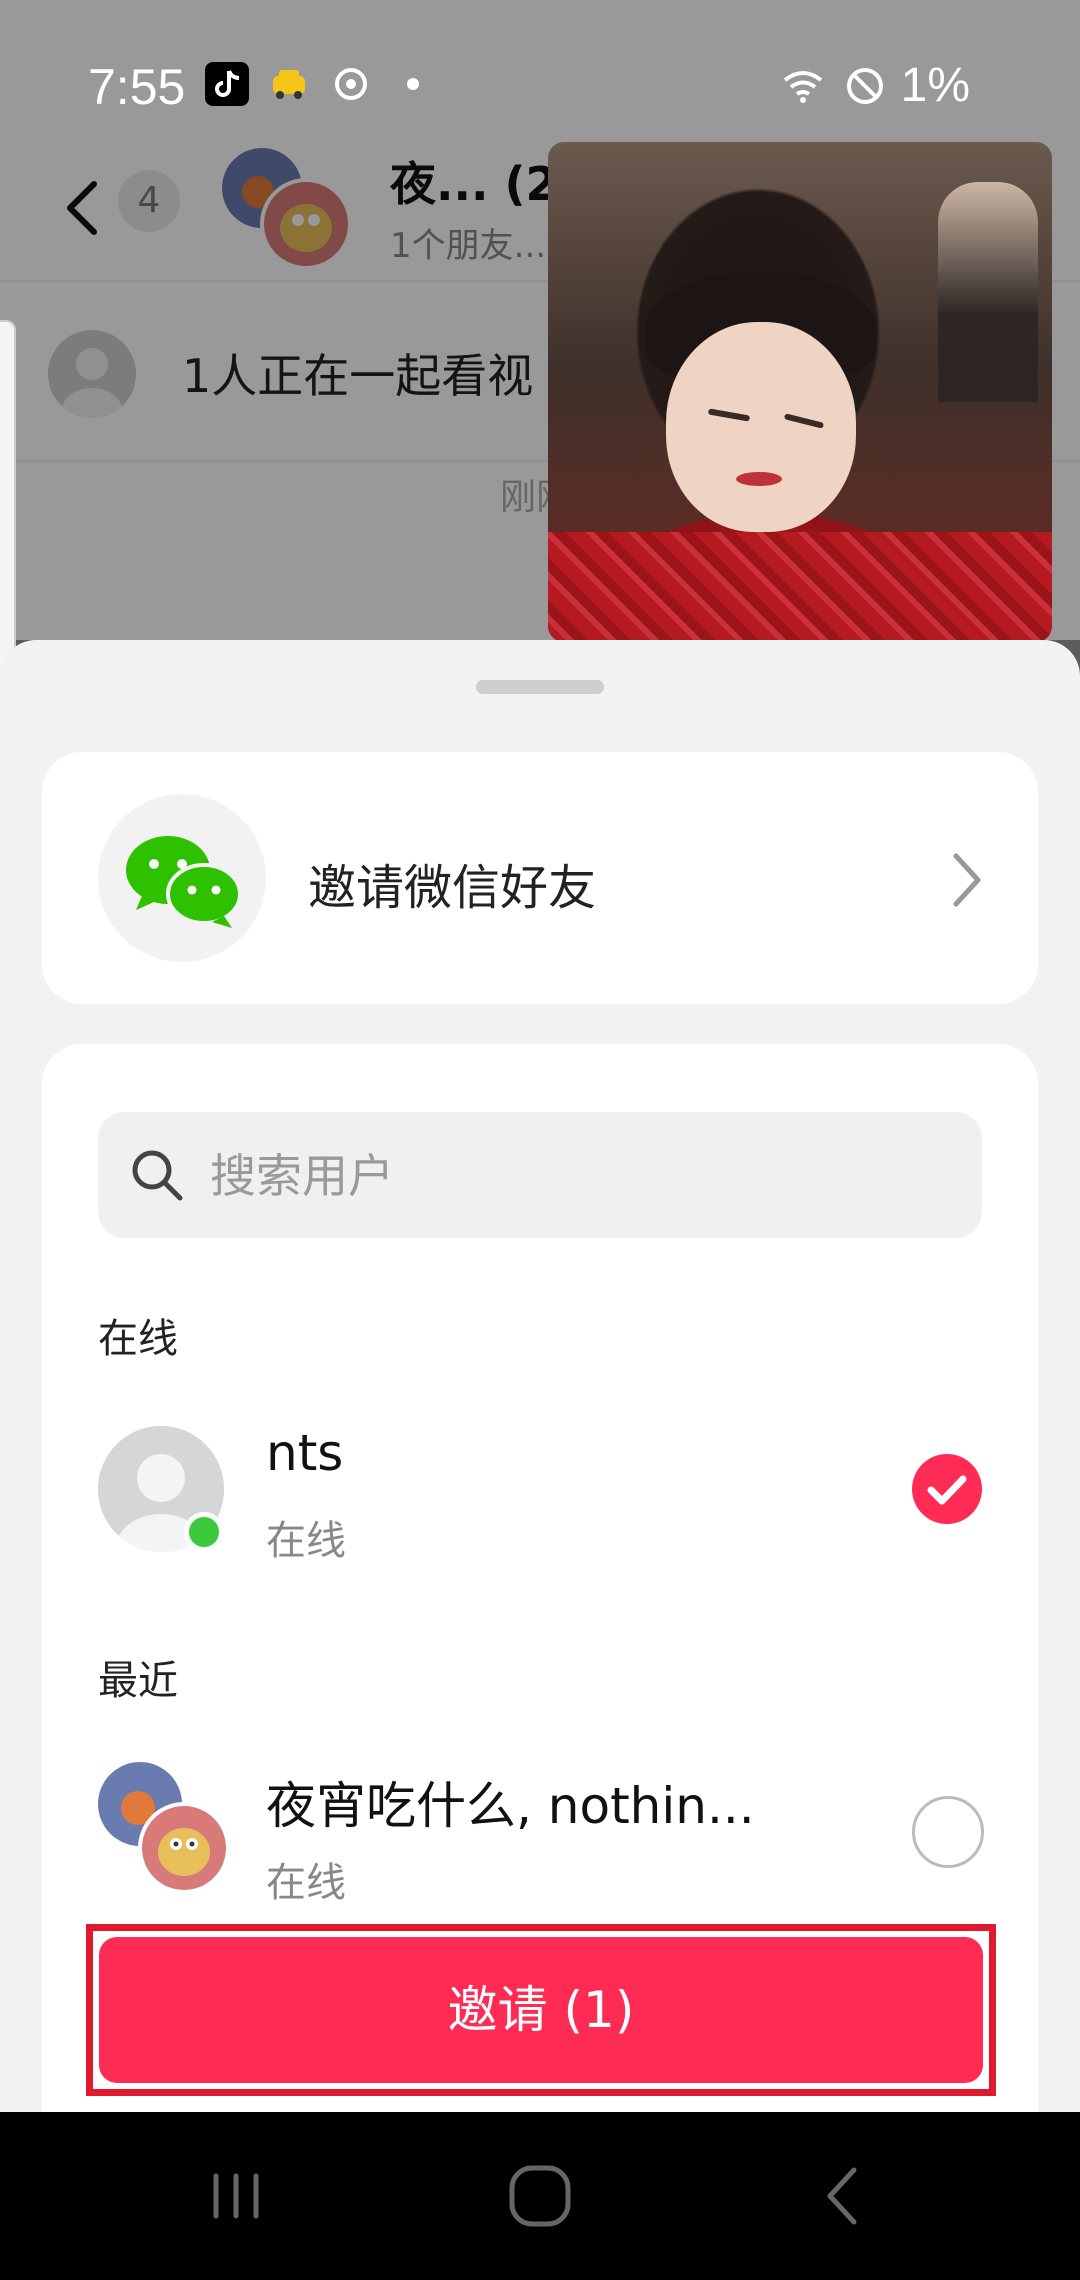 Image resolution: width=1080 pixels, height=2280 pixels. What do you see at coordinates (864, 85) in the screenshot?
I see `do-not-disturb-icon` at bounding box center [864, 85].